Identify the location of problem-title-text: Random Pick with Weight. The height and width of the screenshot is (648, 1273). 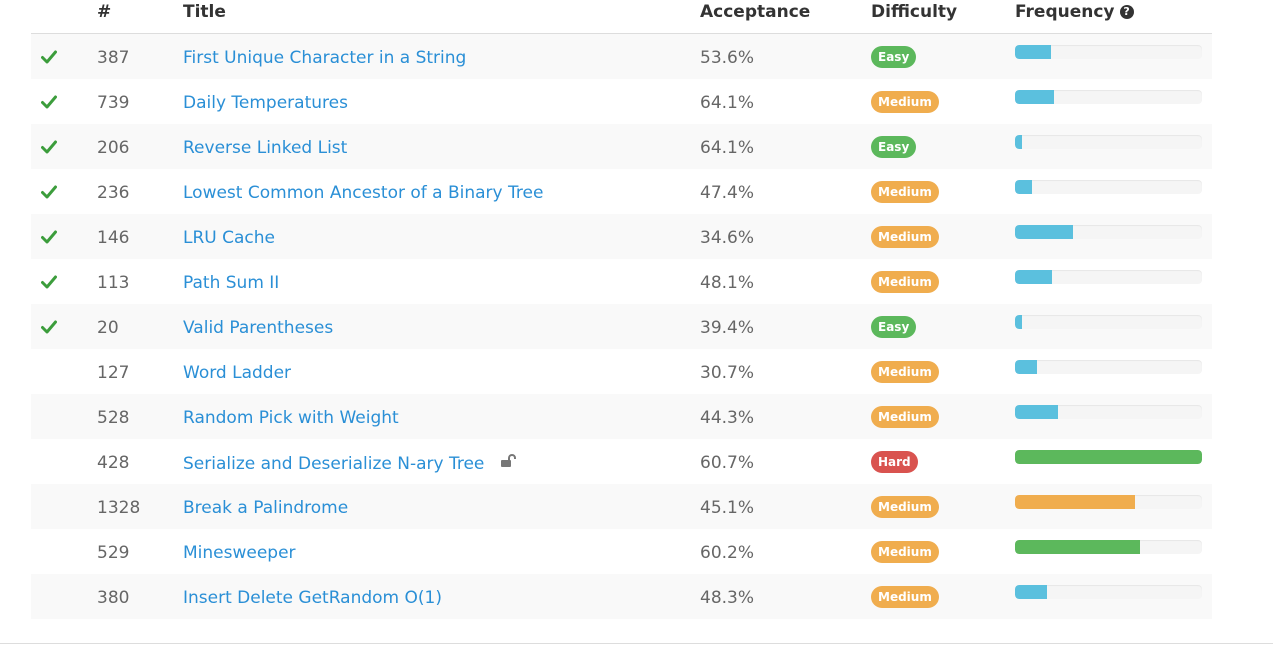
(291, 418).